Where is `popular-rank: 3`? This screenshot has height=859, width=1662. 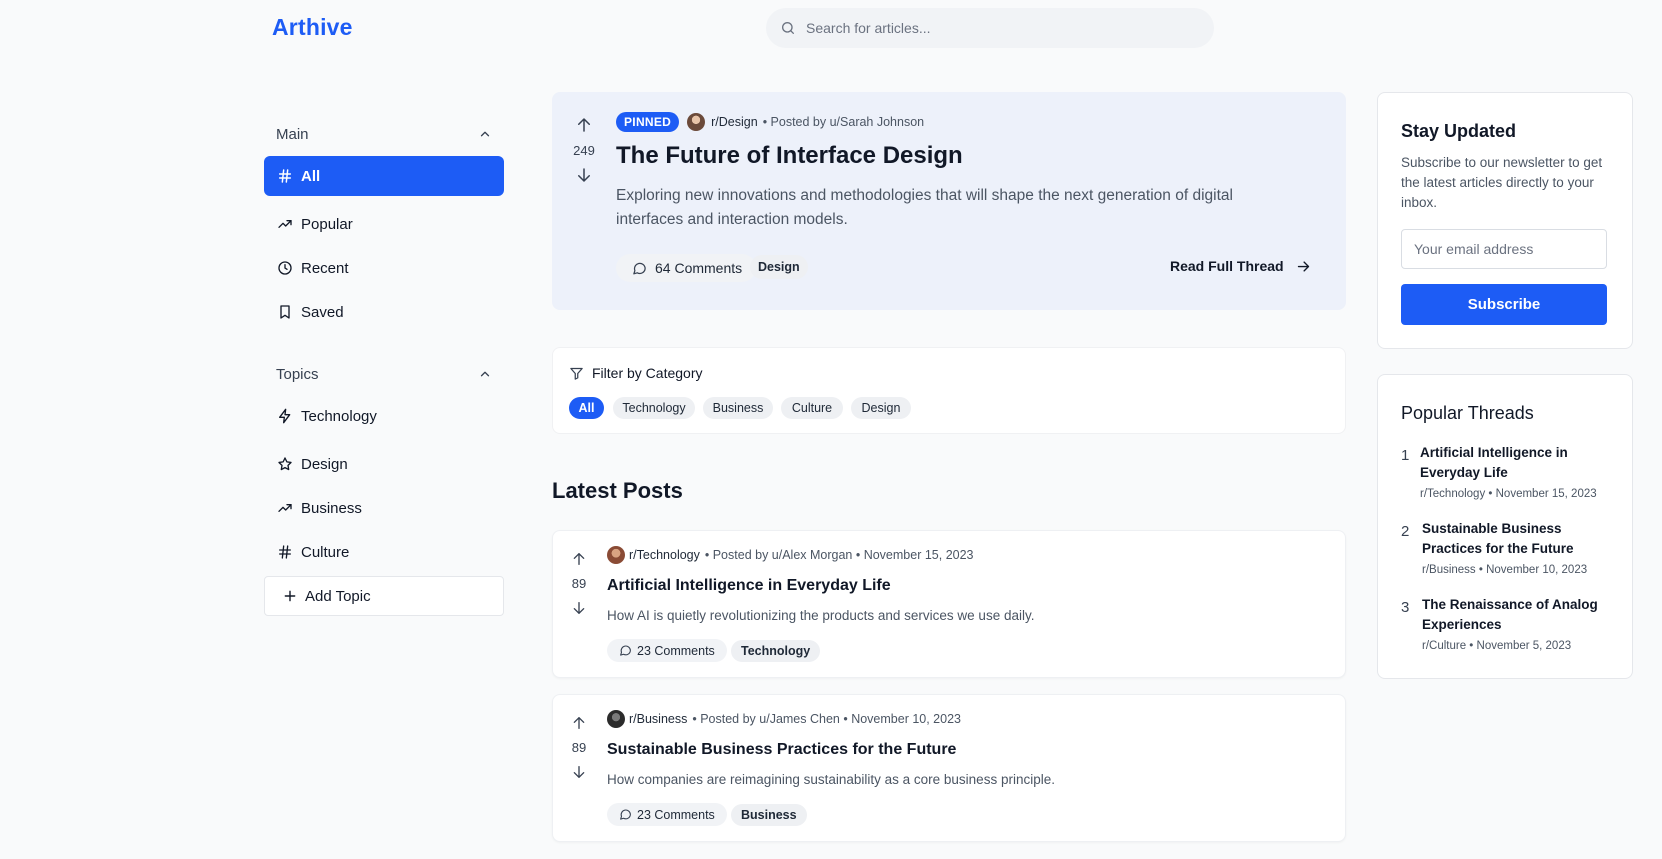 popular-rank: 3 is located at coordinates (1405, 607).